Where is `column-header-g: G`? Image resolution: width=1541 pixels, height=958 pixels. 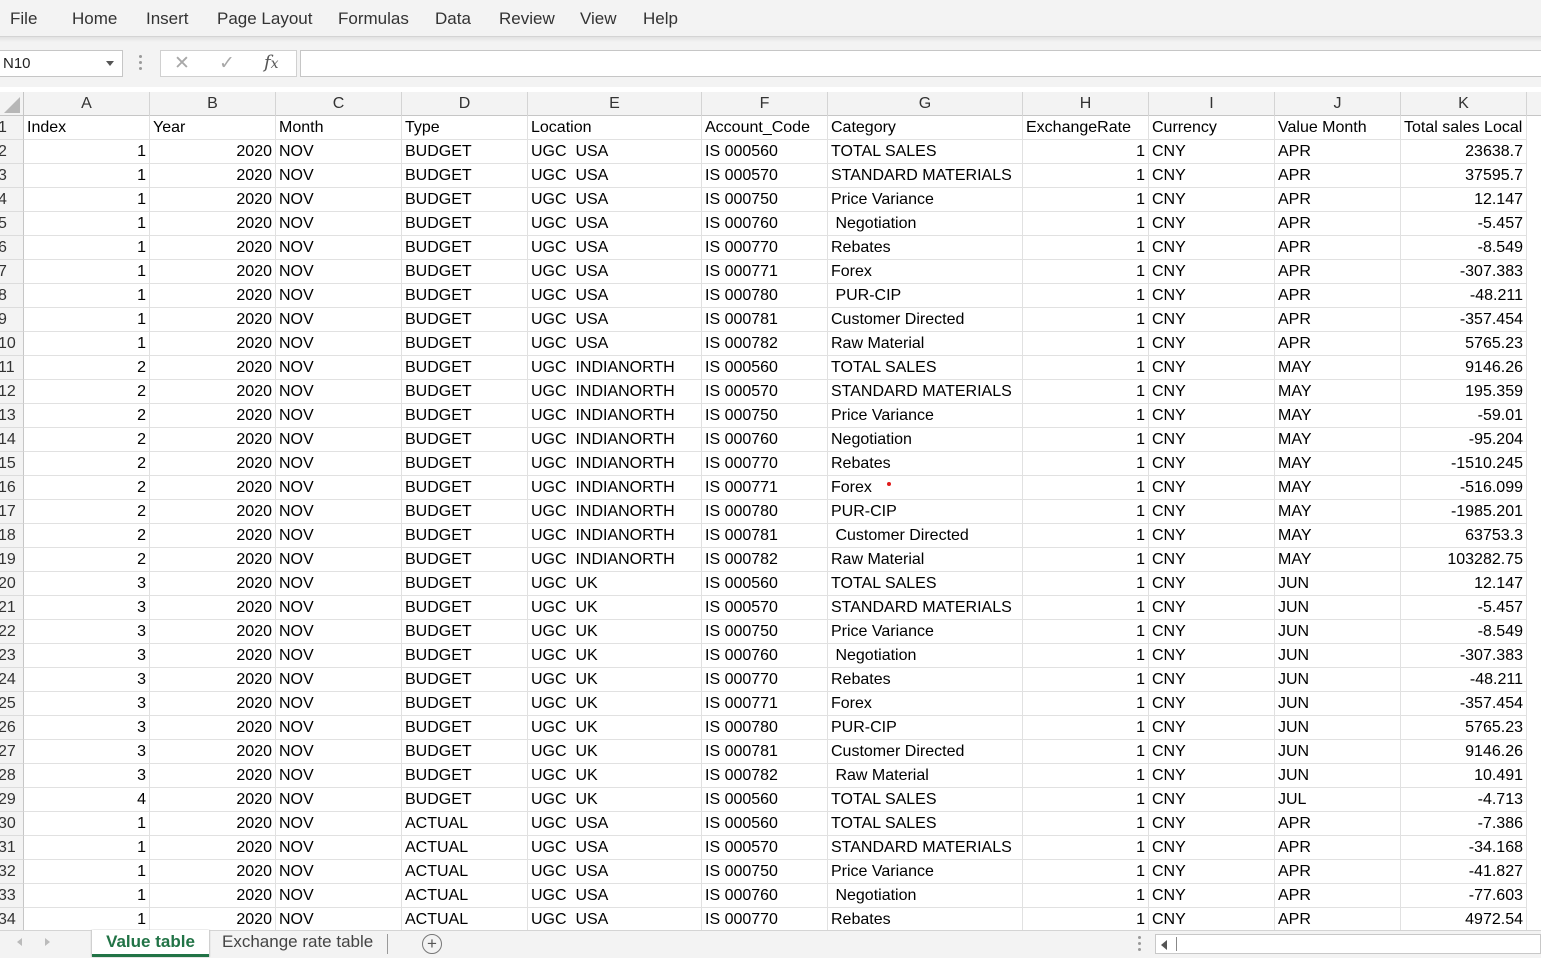 column-header-g: G is located at coordinates (925, 104).